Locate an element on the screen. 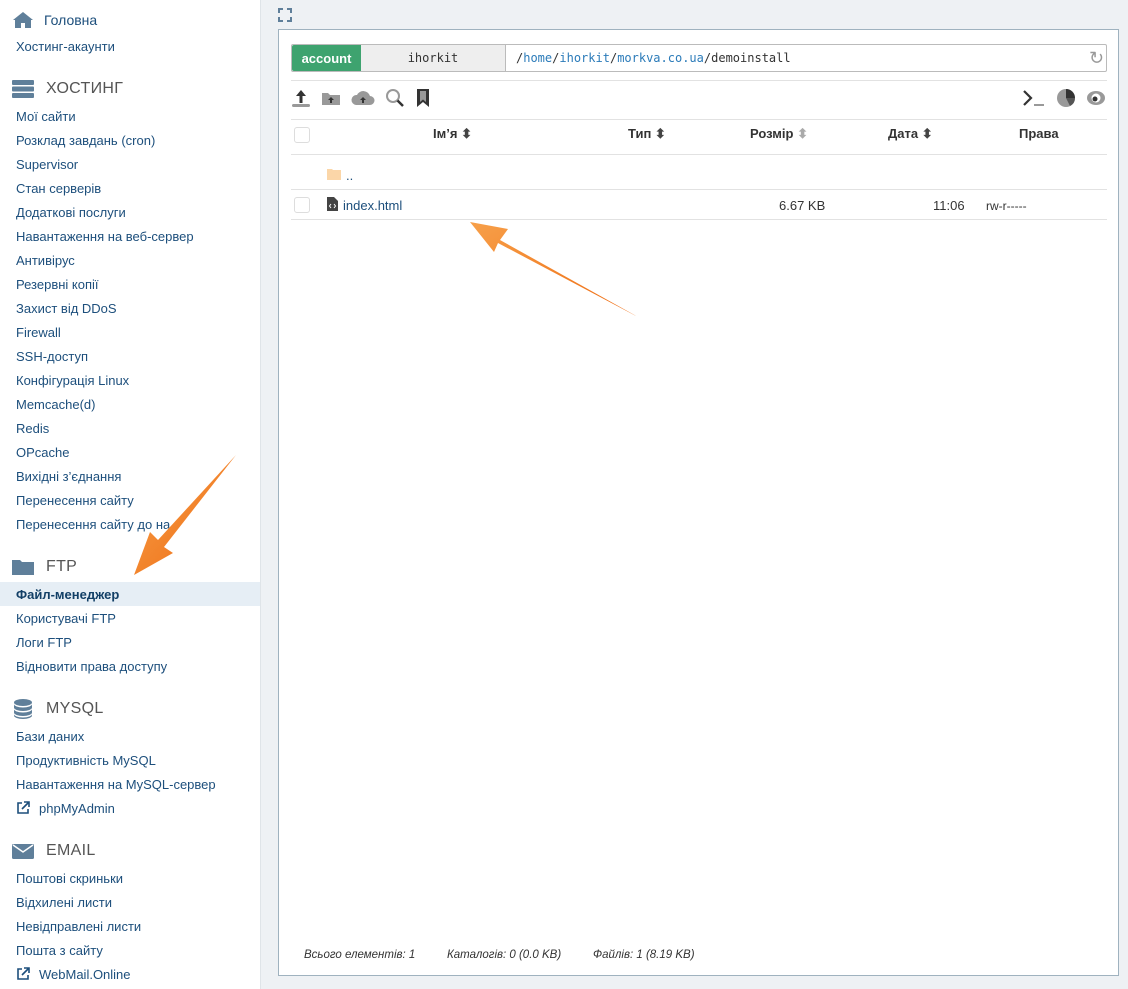 This screenshot has width=1128, height=989. upload-icon is located at coordinates (301, 98).